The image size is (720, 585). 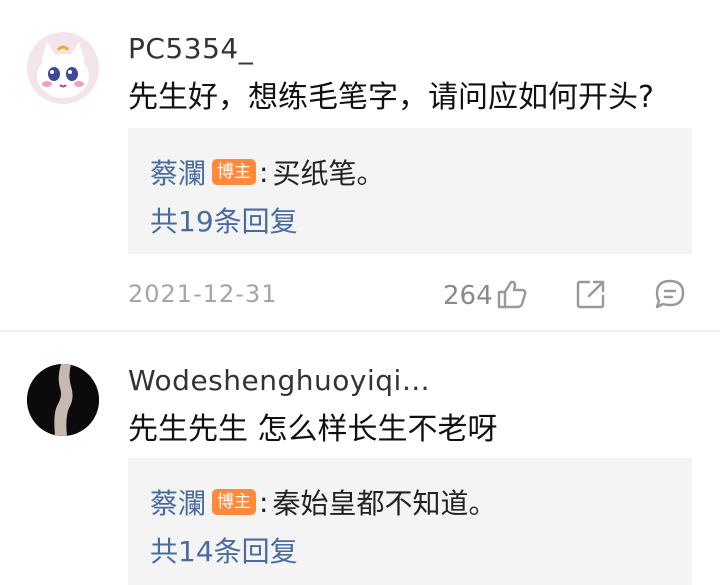 What do you see at coordinates (224, 550) in the screenshot?
I see `reply-count-link: 共14条回复` at bounding box center [224, 550].